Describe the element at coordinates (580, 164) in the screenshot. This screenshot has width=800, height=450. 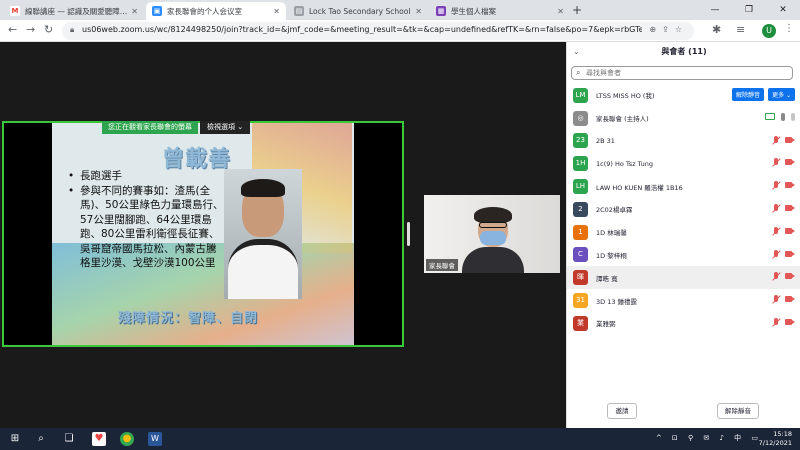
I see `avatar: 1H` at that location.